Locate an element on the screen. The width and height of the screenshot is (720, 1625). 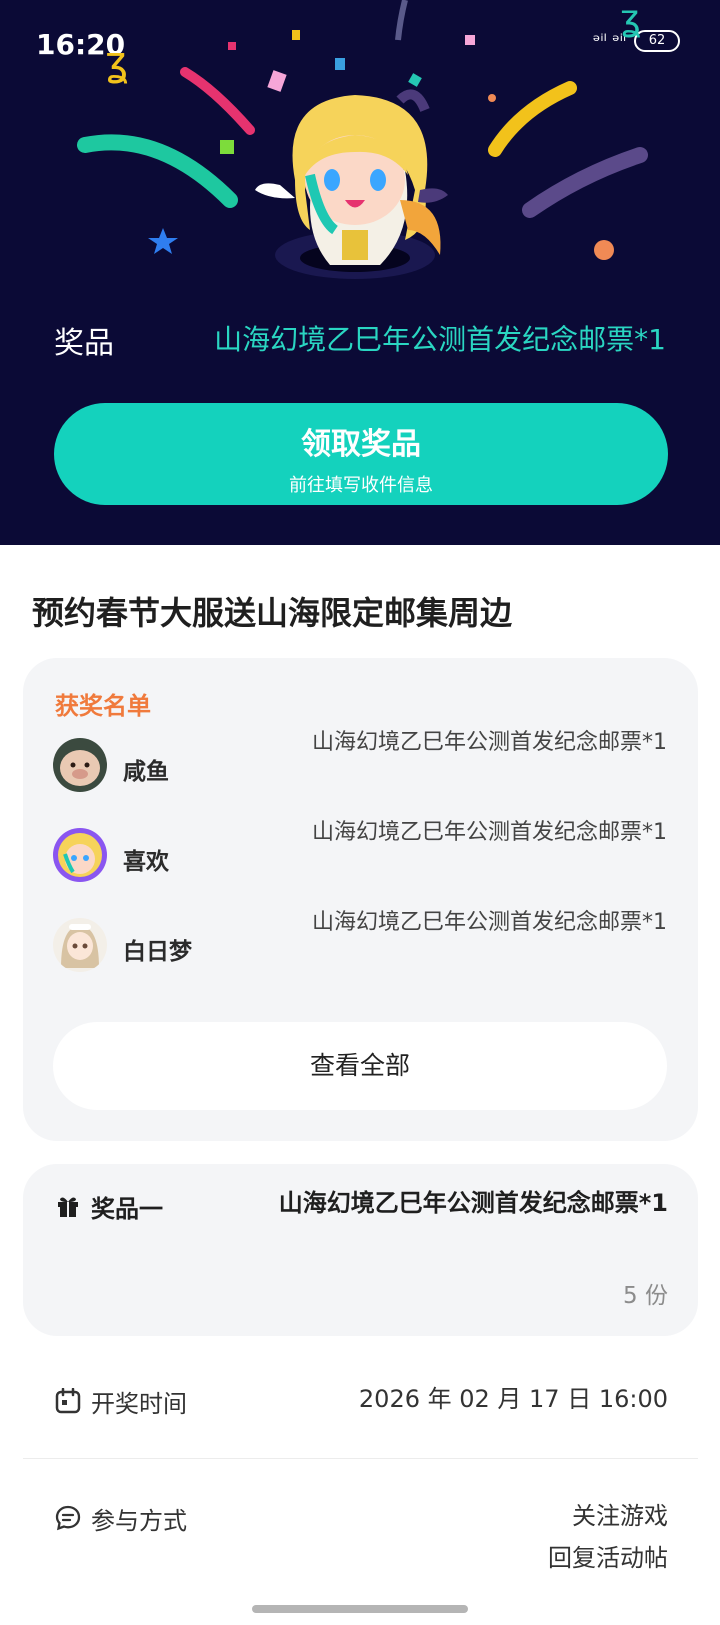
hero-prize-row: 奖品 山海幻境乙巳年公测首发纪念邮票*1 is located at coordinates (360, 339).